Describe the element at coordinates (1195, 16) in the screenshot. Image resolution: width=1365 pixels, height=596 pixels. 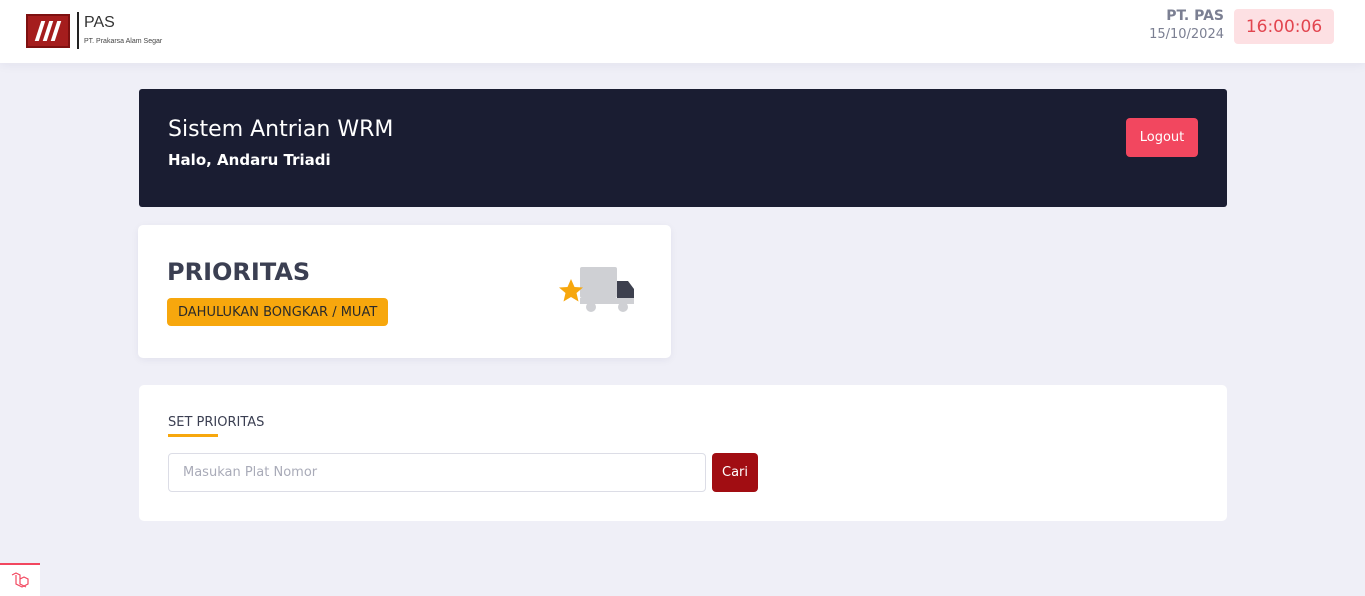
I see `company-name: PT. PAS` at that location.